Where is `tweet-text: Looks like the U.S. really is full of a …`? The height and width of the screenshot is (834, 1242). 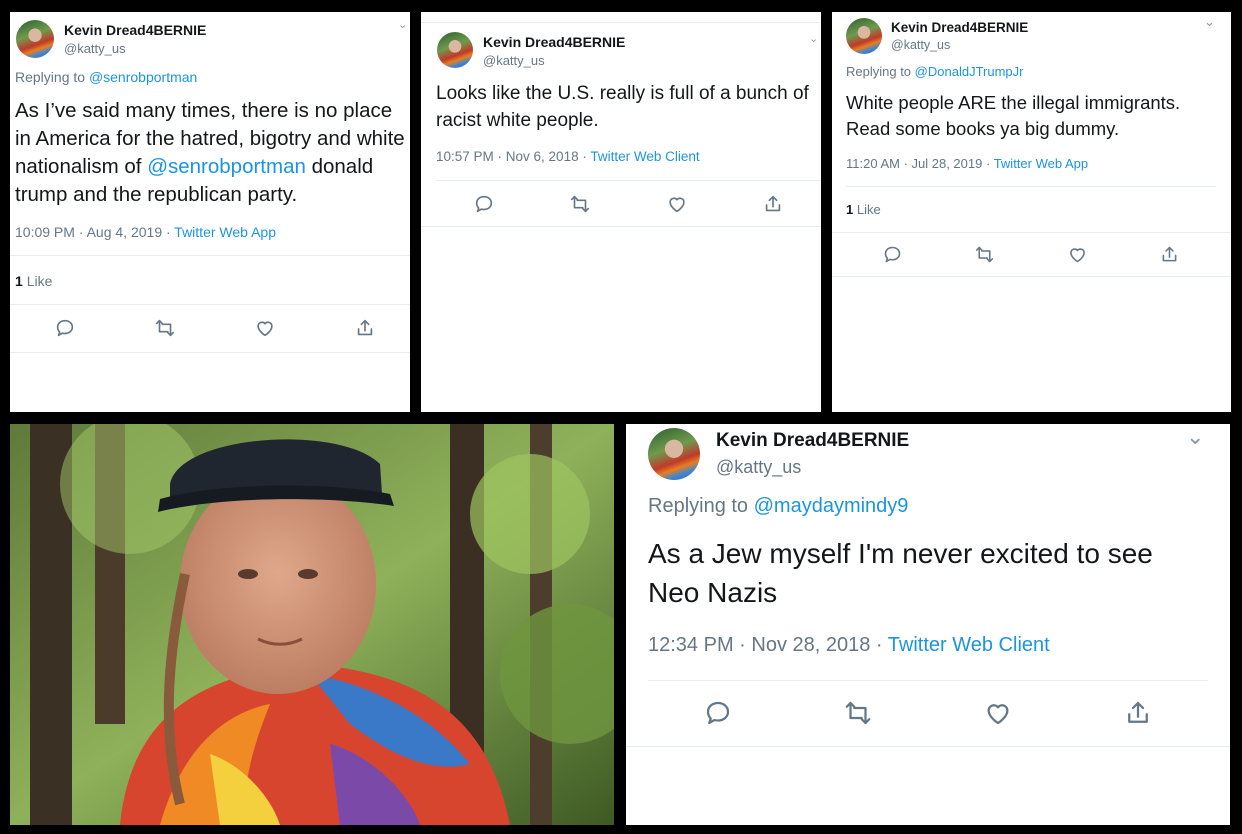
tweet-text: Looks like the U.S. really is full of a … is located at coordinates (622, 107).